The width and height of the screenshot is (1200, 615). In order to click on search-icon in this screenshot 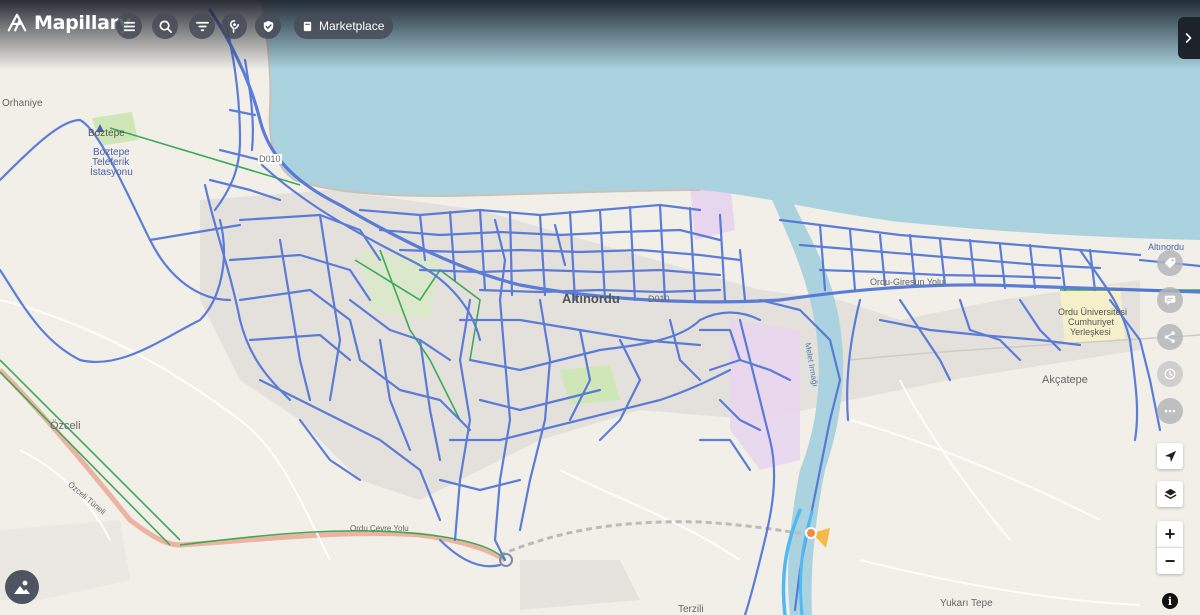, I will do `click(165, 26)`.